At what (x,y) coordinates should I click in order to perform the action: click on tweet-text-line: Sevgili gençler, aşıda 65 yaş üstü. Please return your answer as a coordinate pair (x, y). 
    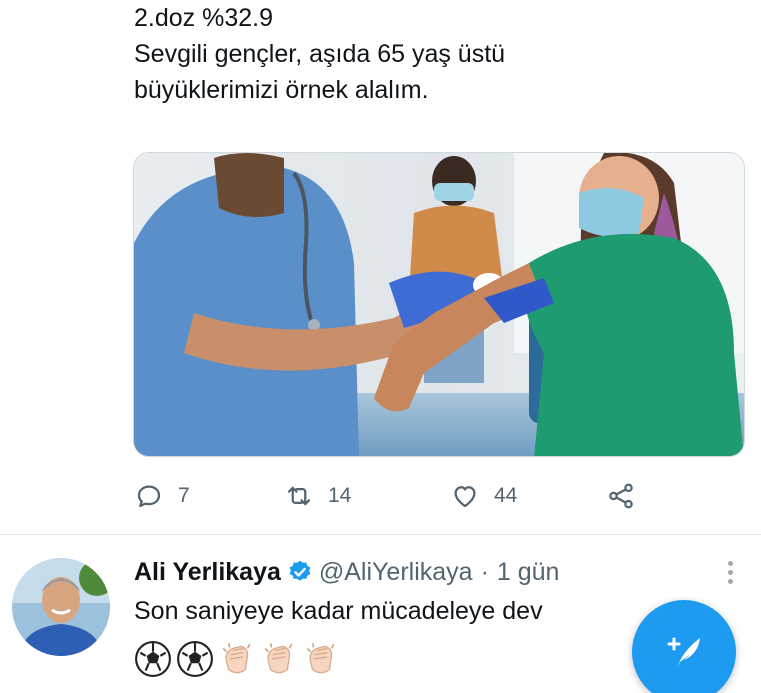
    Looking at the image, I should click on (320, 54).